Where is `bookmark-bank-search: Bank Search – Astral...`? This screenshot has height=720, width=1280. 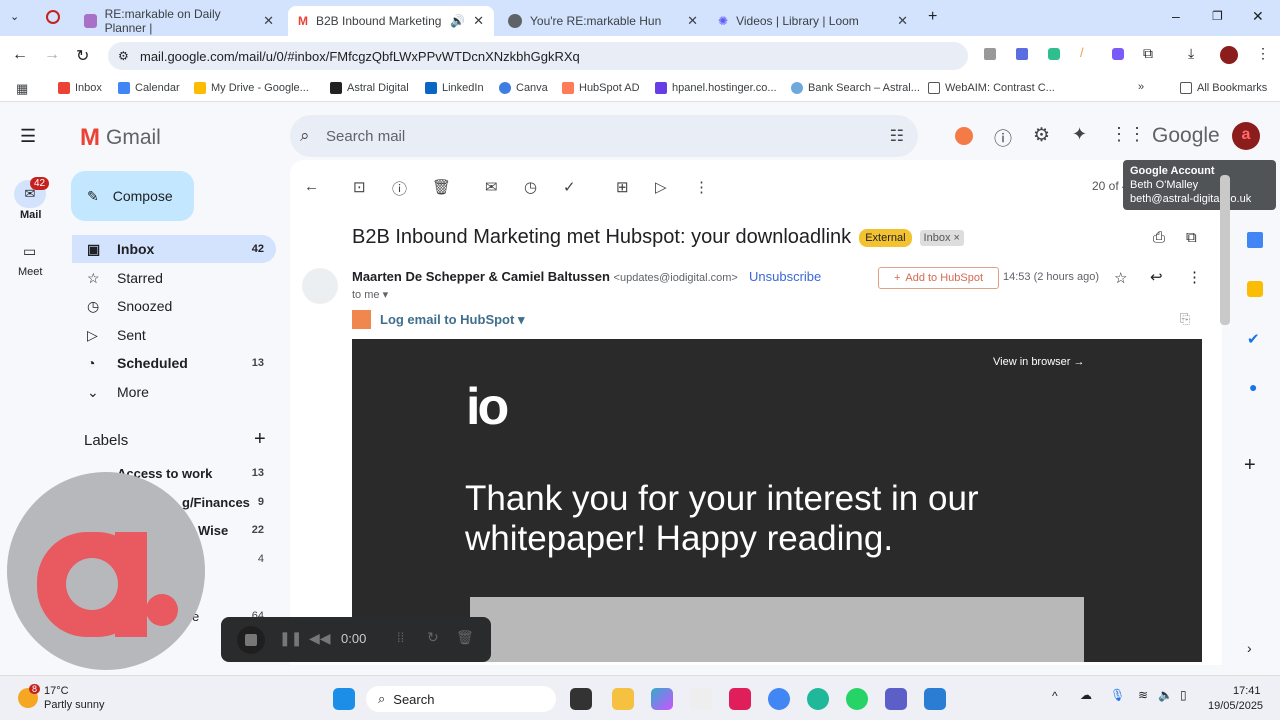 bookmark-bank-search: Bank Search – Astral... is located at coordinates (855, 88).